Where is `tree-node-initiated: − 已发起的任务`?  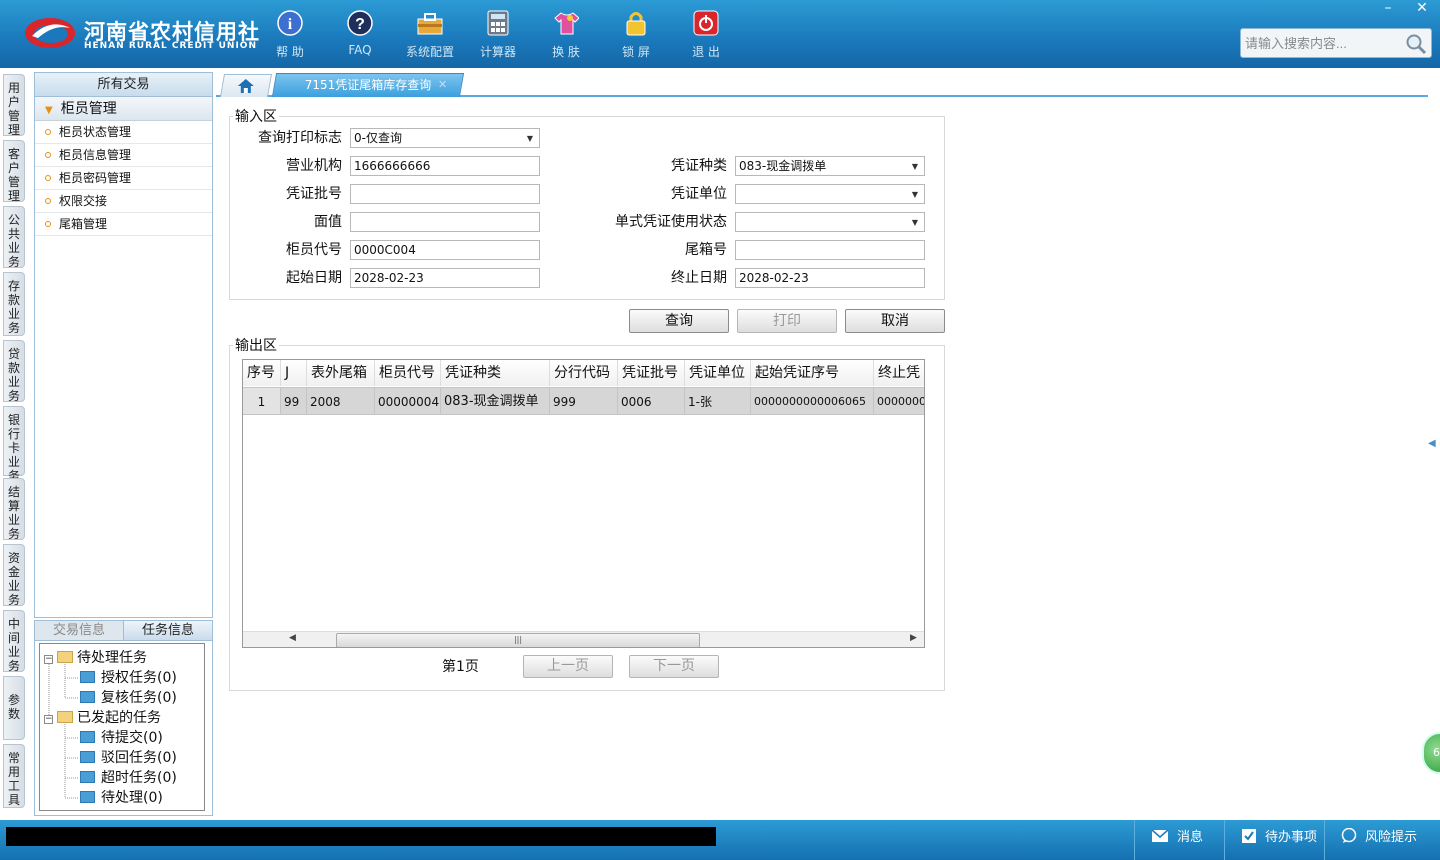
tree-node-initiated: − 已发起的任务 is located at coordinates (102, 718).